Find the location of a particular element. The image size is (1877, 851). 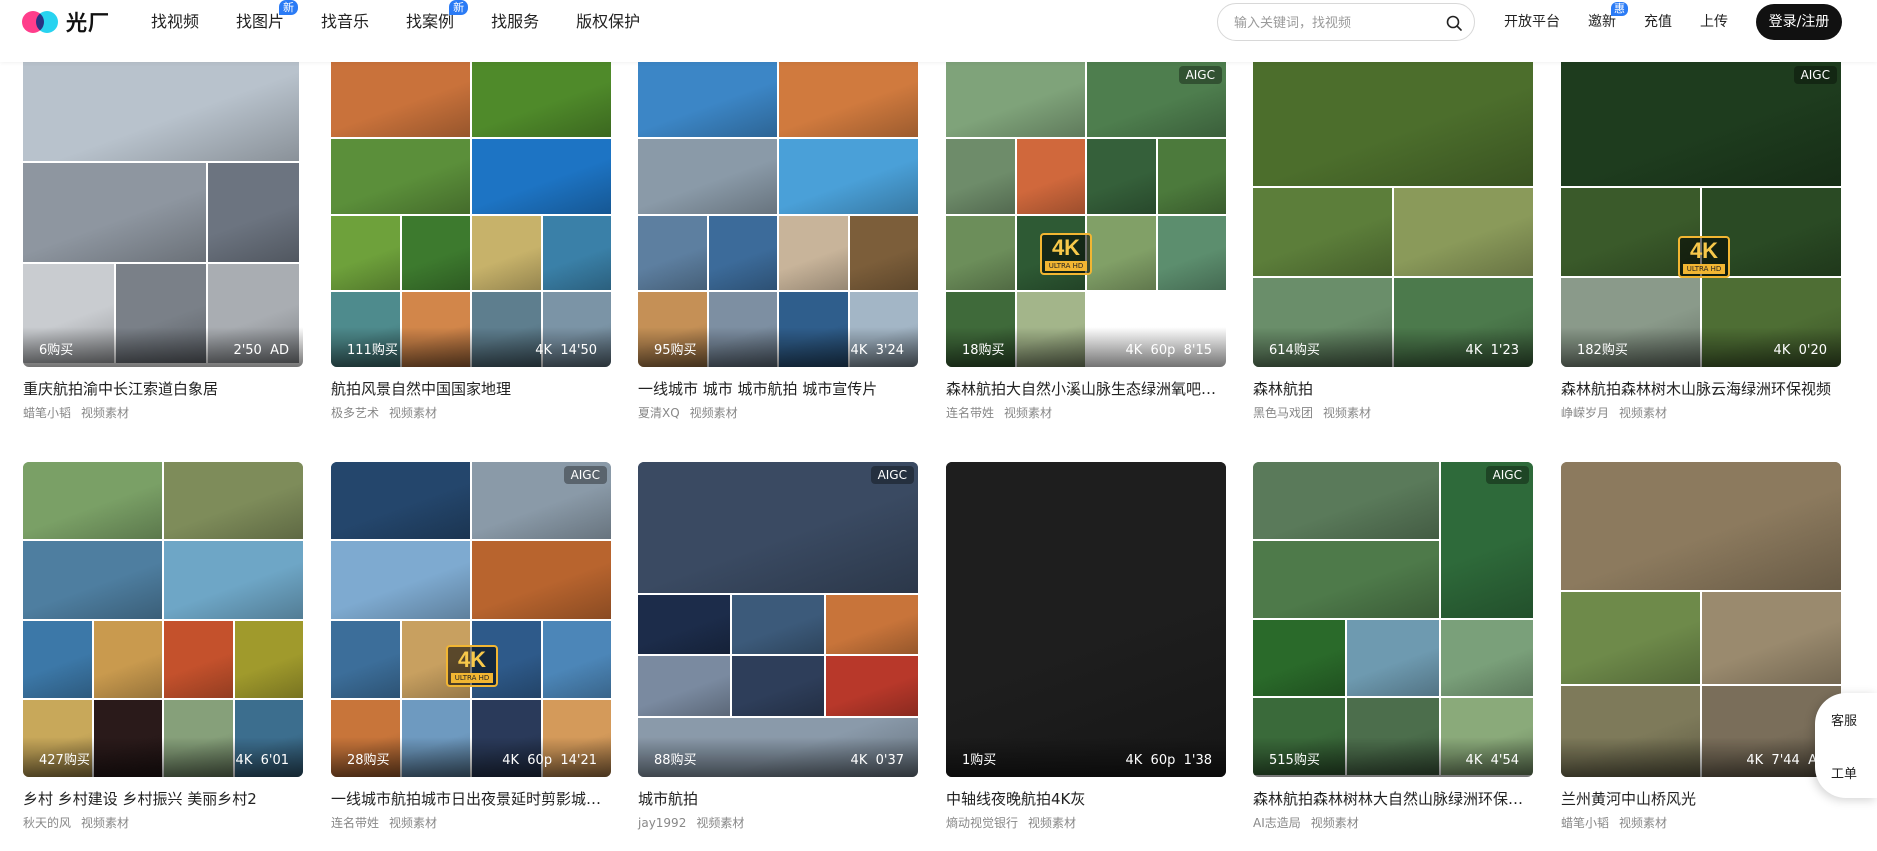

video-card: 6购买 2'50 AD 重庆航拍渝中长江索道白象居 蜡笔小韬 视频素材 is located at coordinates (163, 242).